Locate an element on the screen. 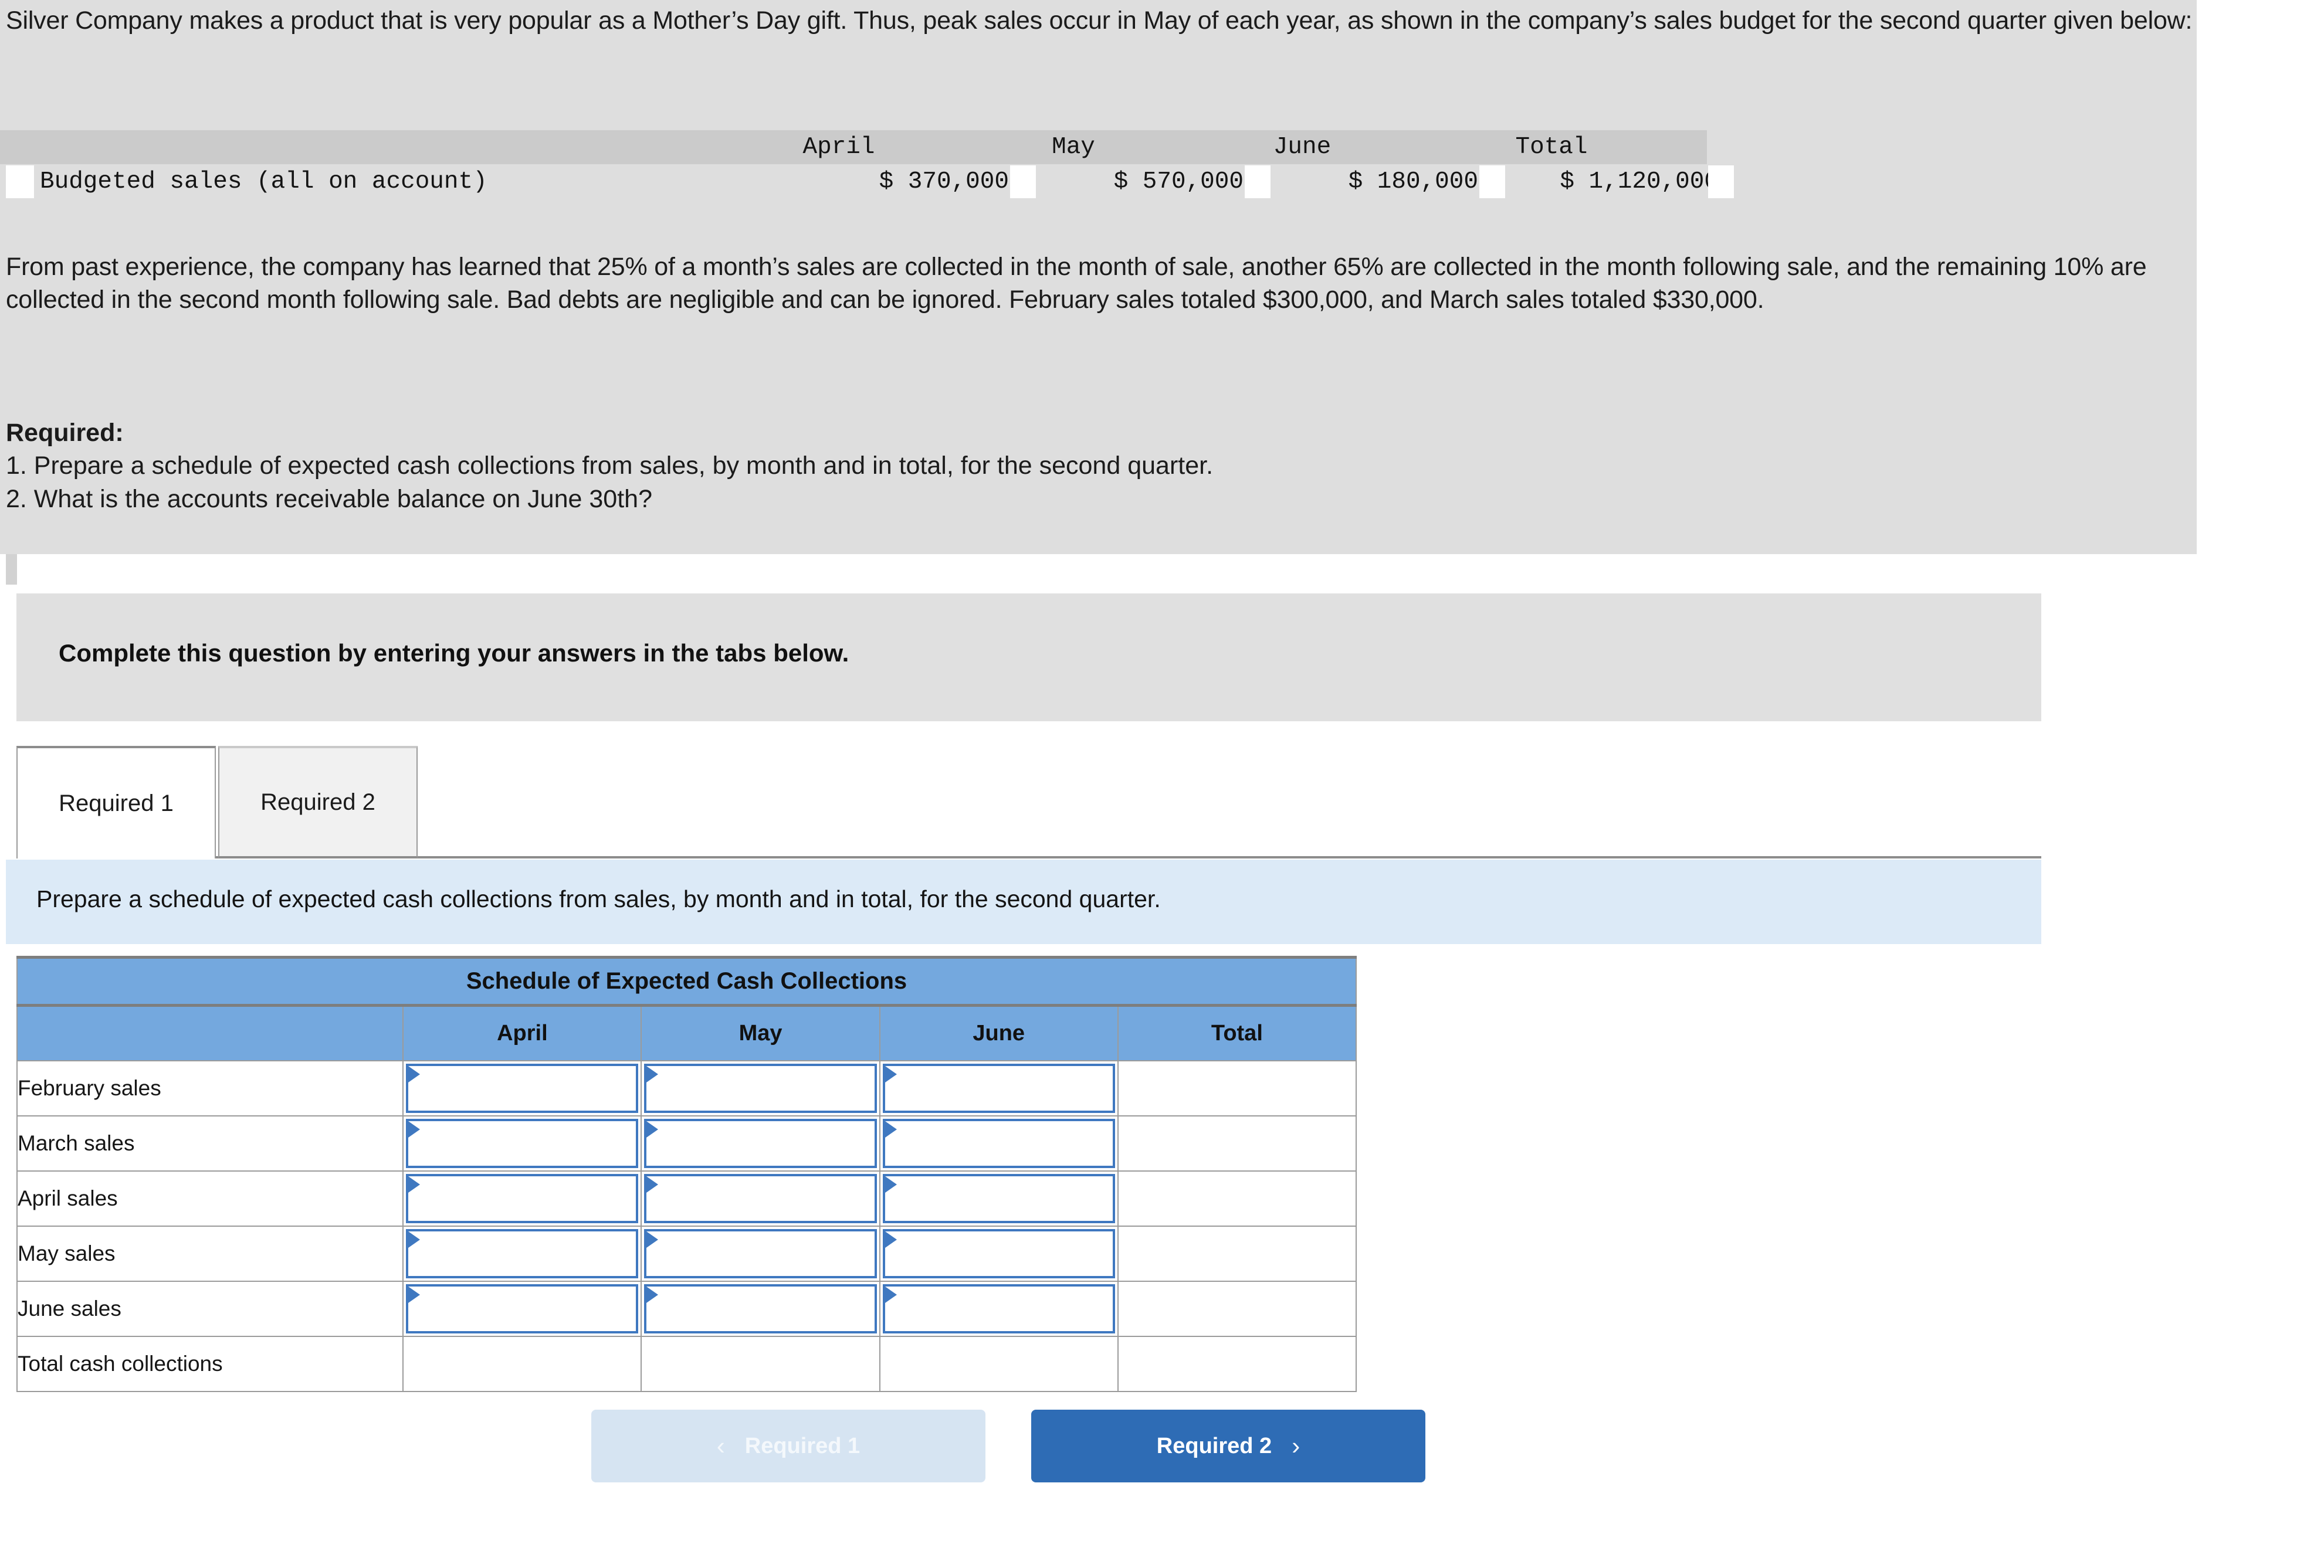 The width and height of the screenshot is (2324, 1568). required-heading: Required: is located at coordinates (65, 433).